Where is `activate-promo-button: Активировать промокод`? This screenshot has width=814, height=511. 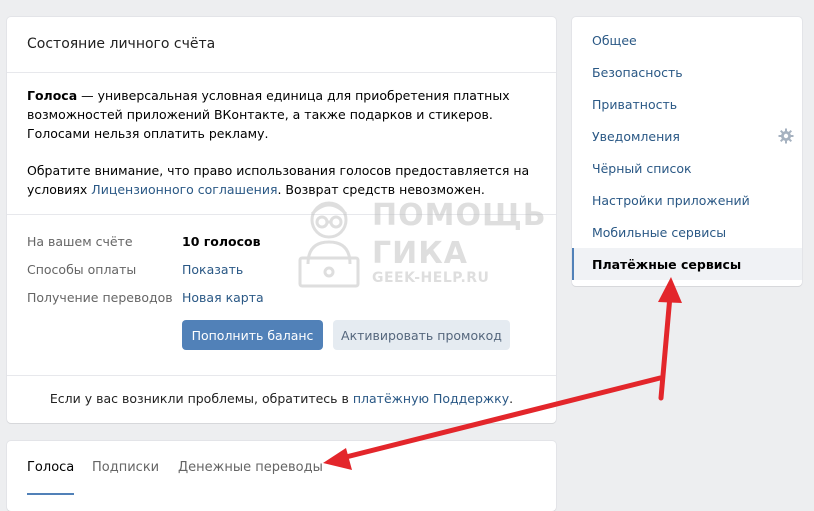 activate-promo-button: Активировать промокод is located at coordinates (421, 335).